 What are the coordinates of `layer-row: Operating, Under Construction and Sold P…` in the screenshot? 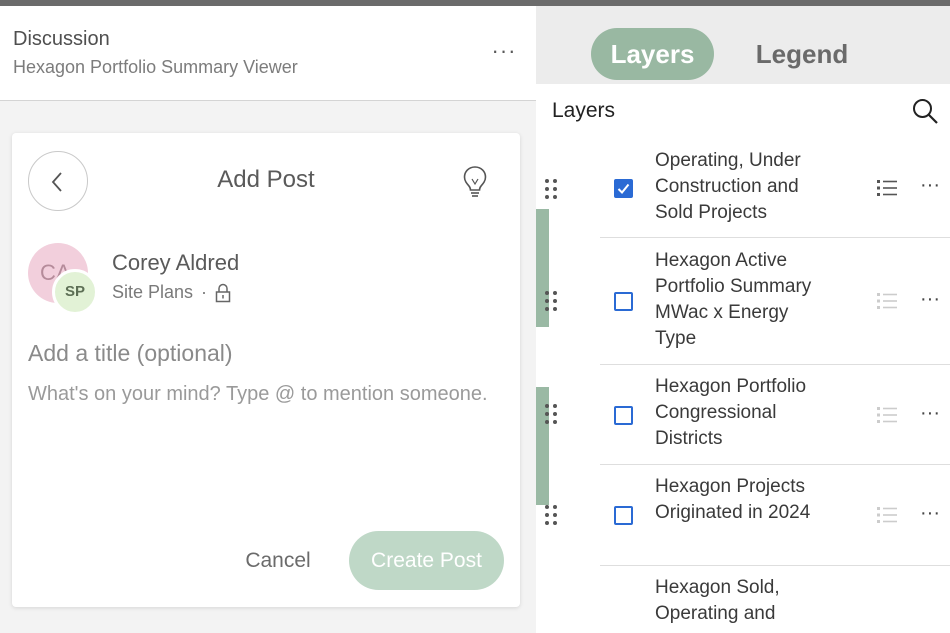 It's located at (743, 192).